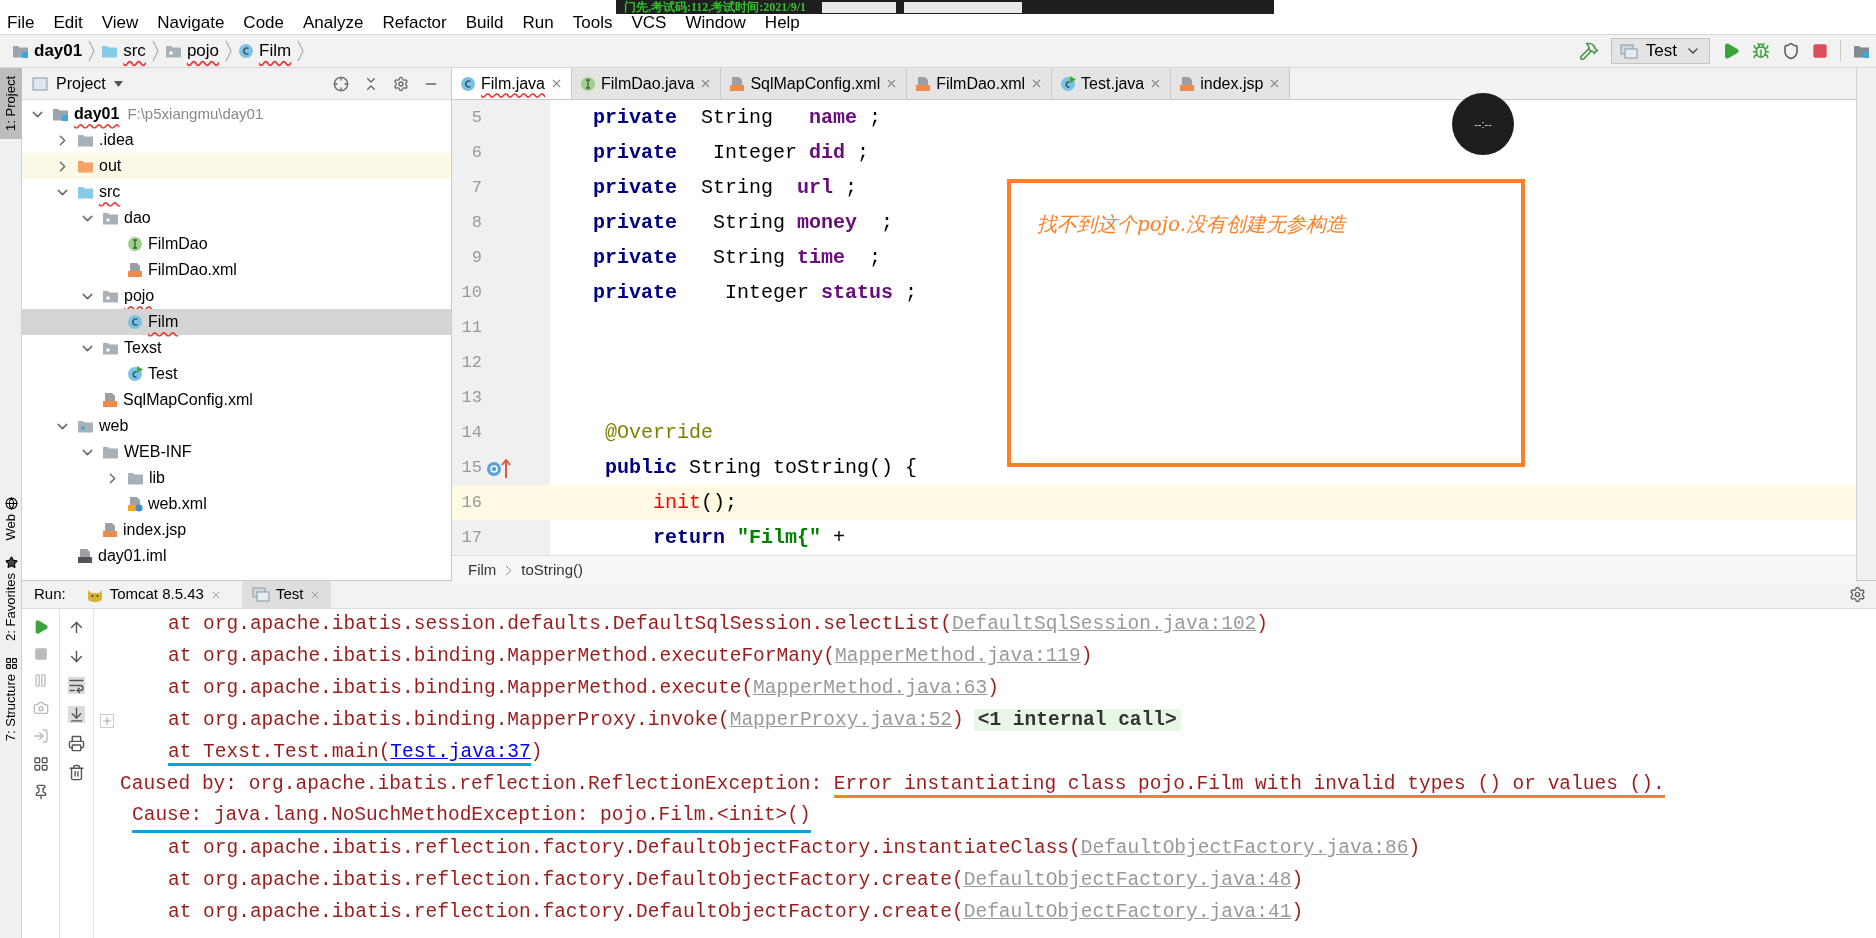 This screenshot has height=938, width=1876. Describe the element at coordinates (21, 23) in the screenshot. I see `menu-item: File` at that location.